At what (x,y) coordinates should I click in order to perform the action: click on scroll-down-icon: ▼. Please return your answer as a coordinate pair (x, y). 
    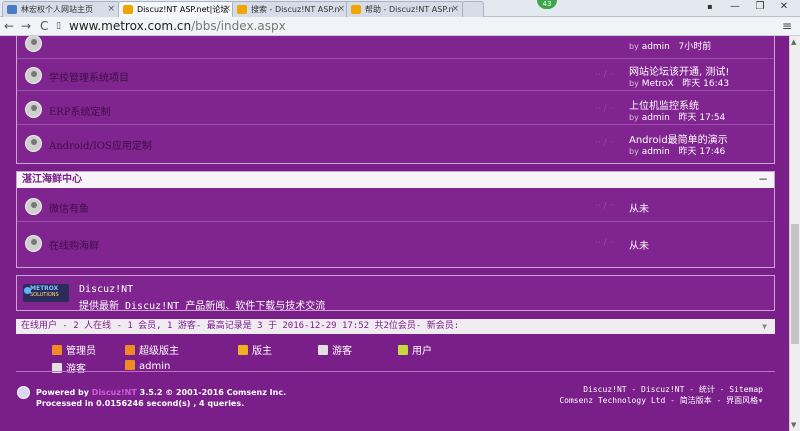
    Looking at the image, I should click on (793, 425).